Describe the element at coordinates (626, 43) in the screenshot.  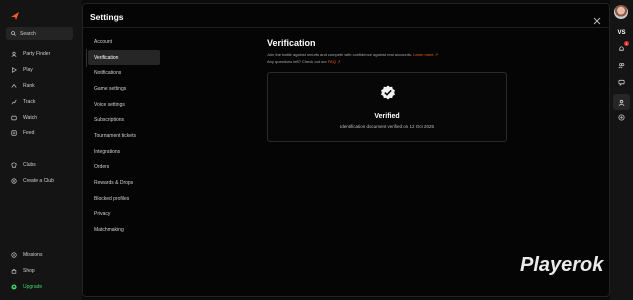
I see `notification-count-badge: 1` at that location.